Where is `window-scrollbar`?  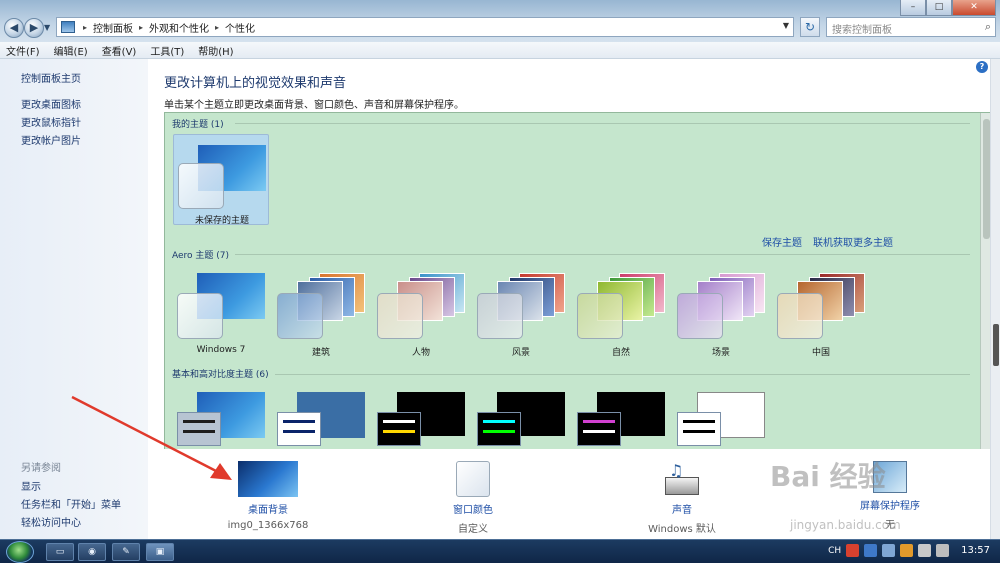
window-scrollbar is located at coordinates (995, 299).